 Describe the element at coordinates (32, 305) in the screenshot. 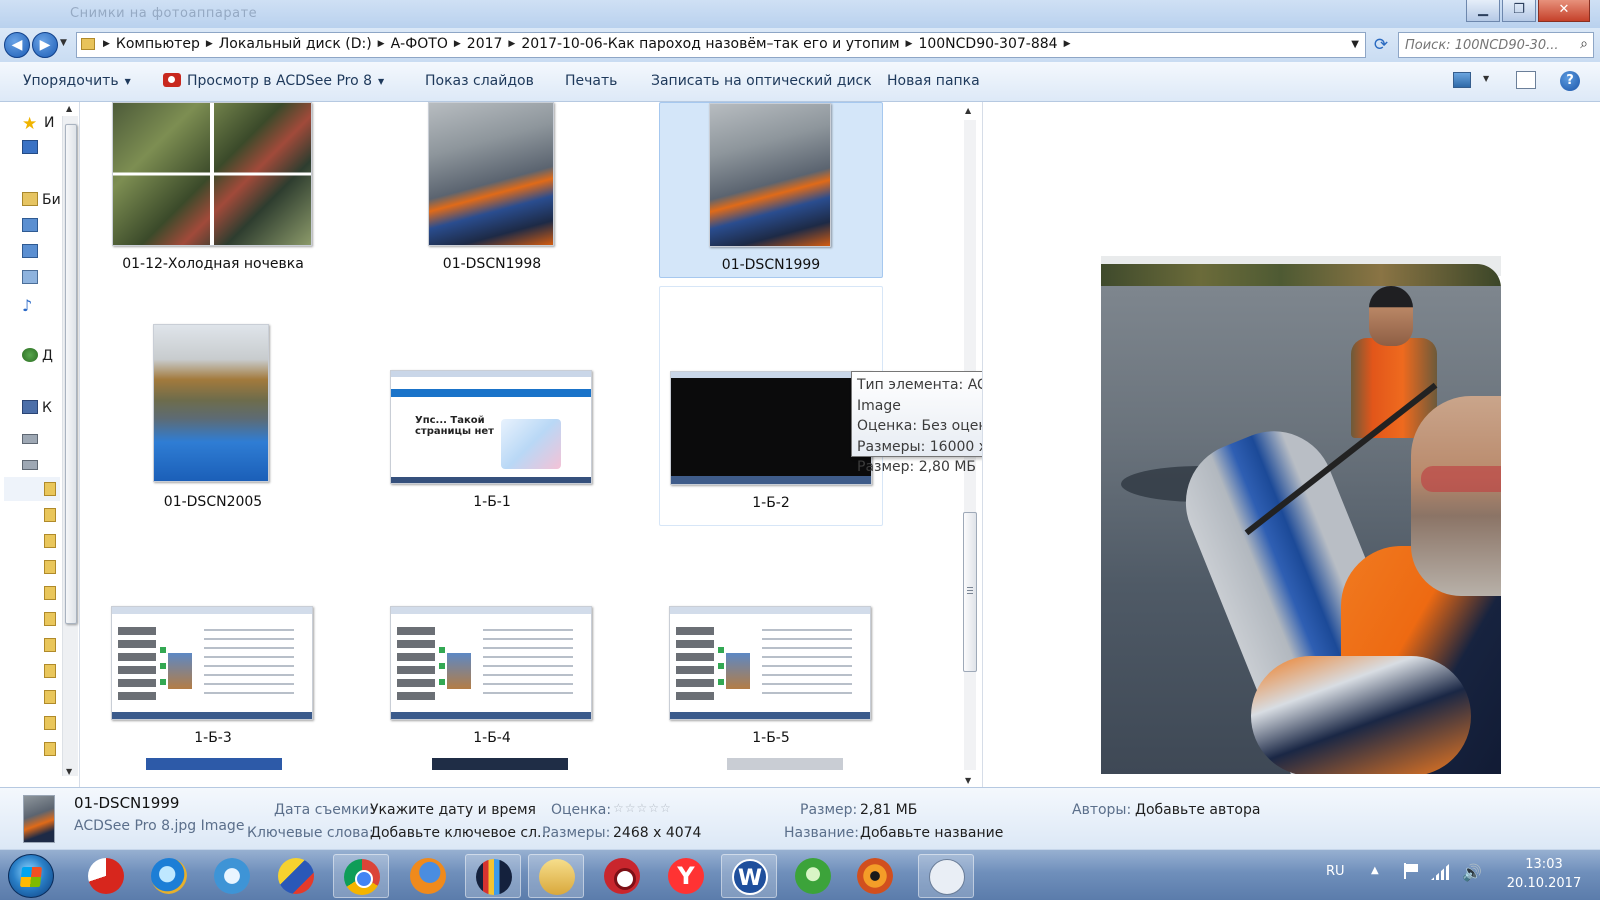

I see `nav-item-music: ♪` at that location.